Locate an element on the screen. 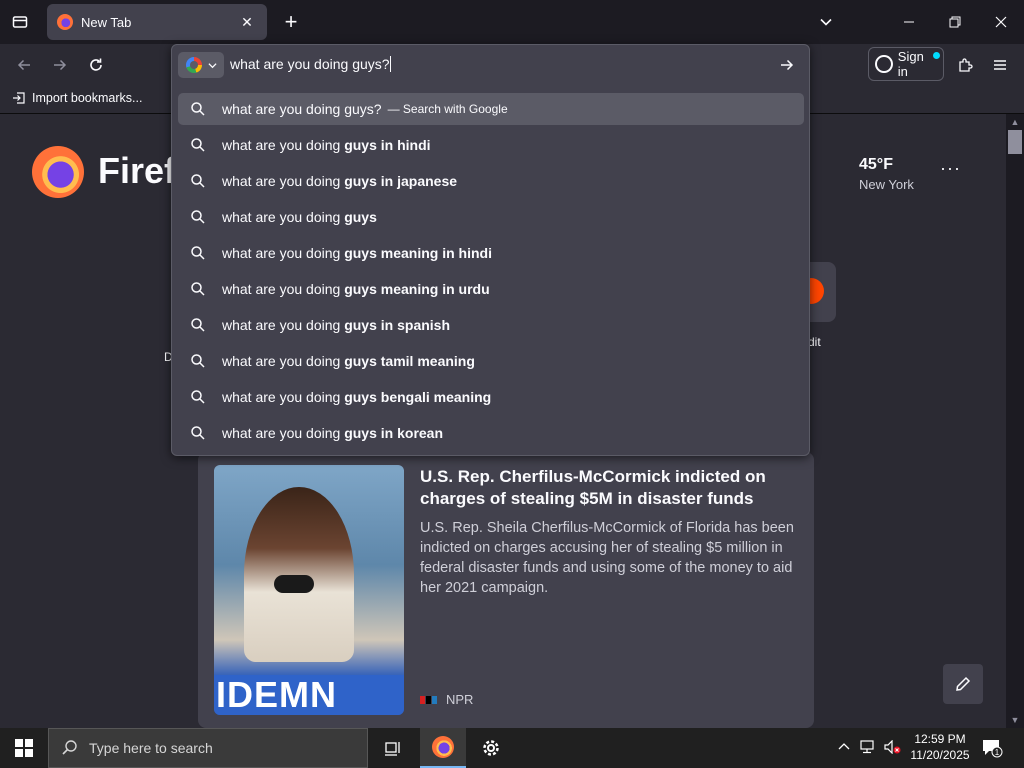 The height and width of the screenshot is (768, 1024). app-menu-button is located at coordinates (1000, 65).